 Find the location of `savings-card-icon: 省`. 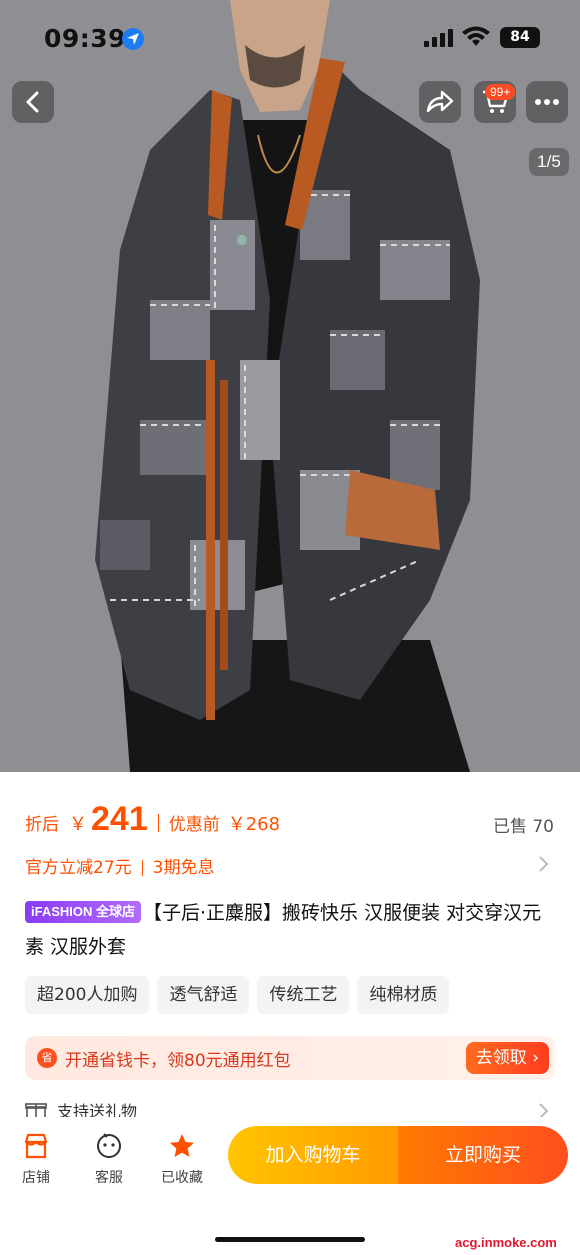

savings-card-icon: 省 is located at coordinates (47, 1058).